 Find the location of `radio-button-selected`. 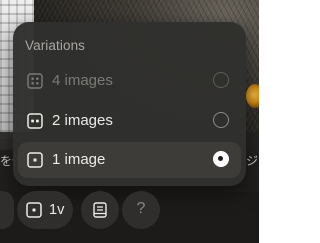

radio-button-selected is located at coordinates (221, 159).